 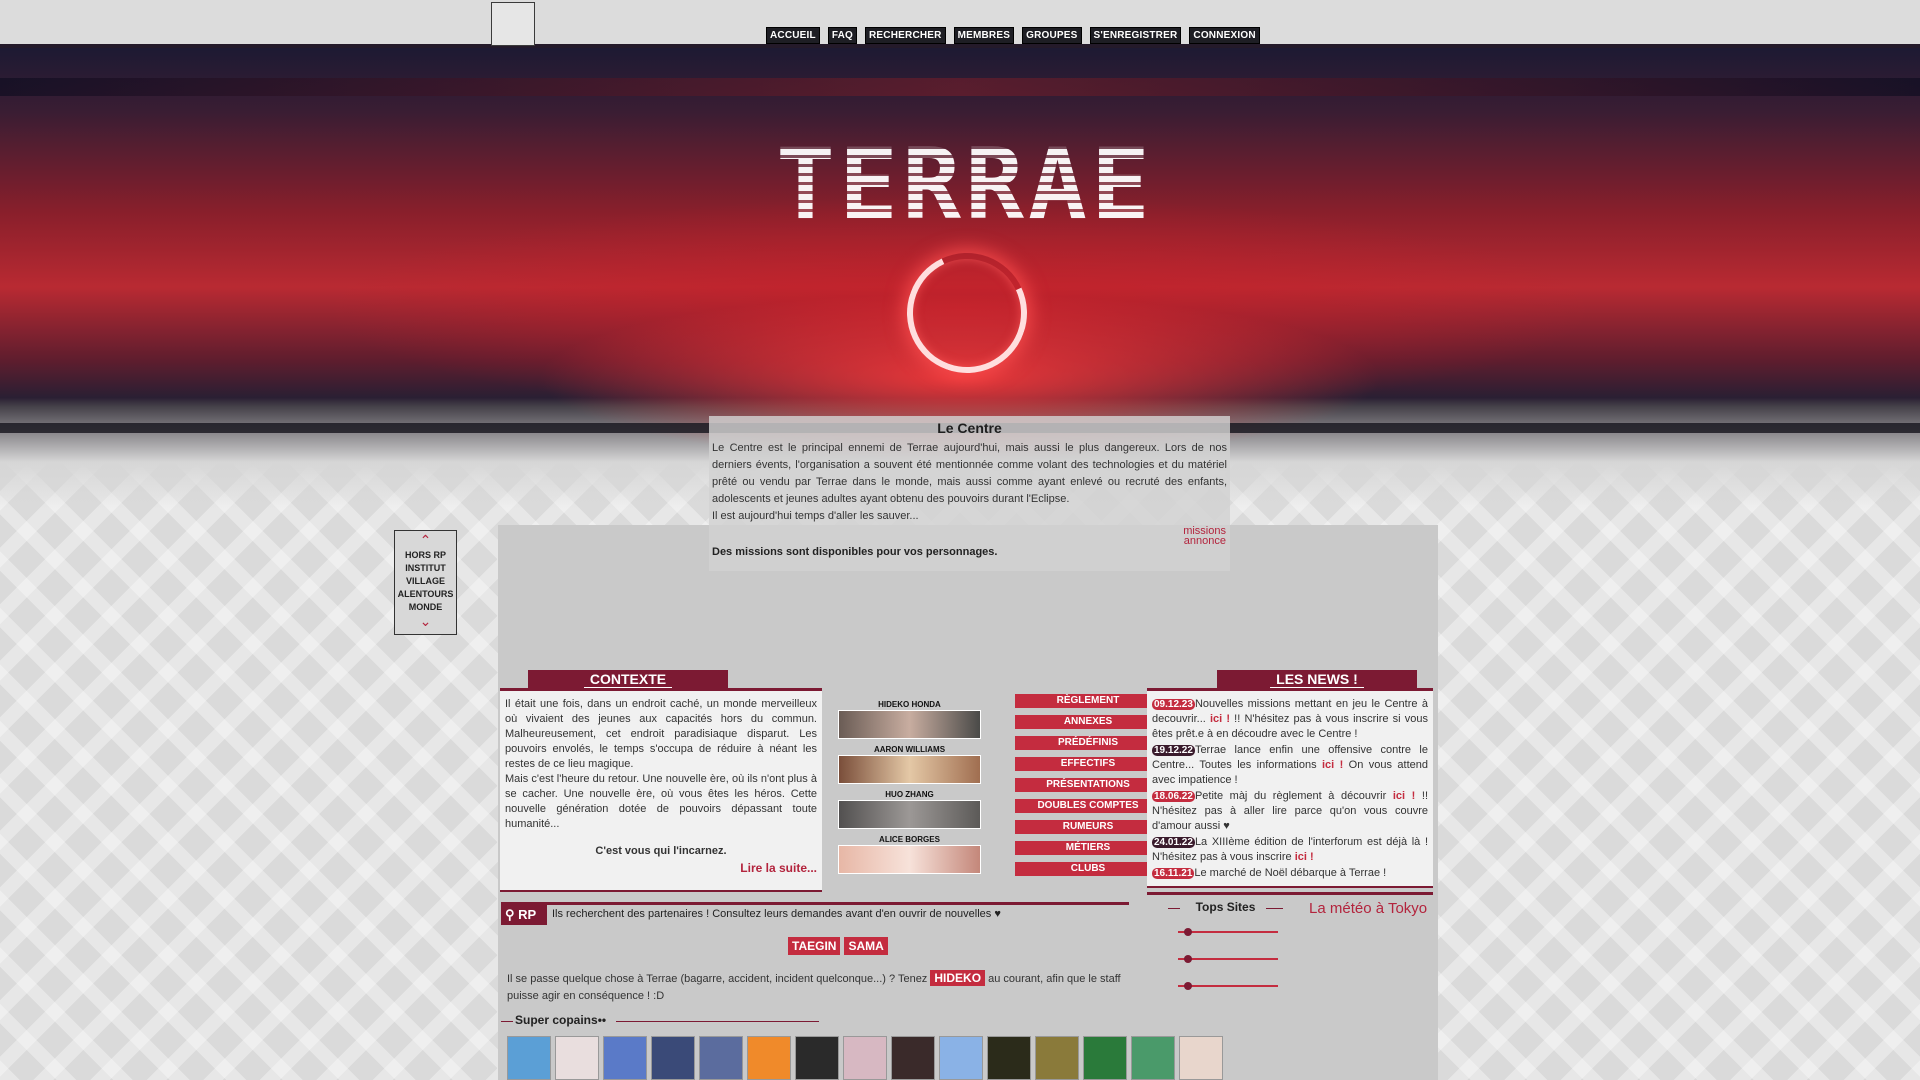 I want to click on nav-membres: MEMBRES, so click(x=984, y=35).